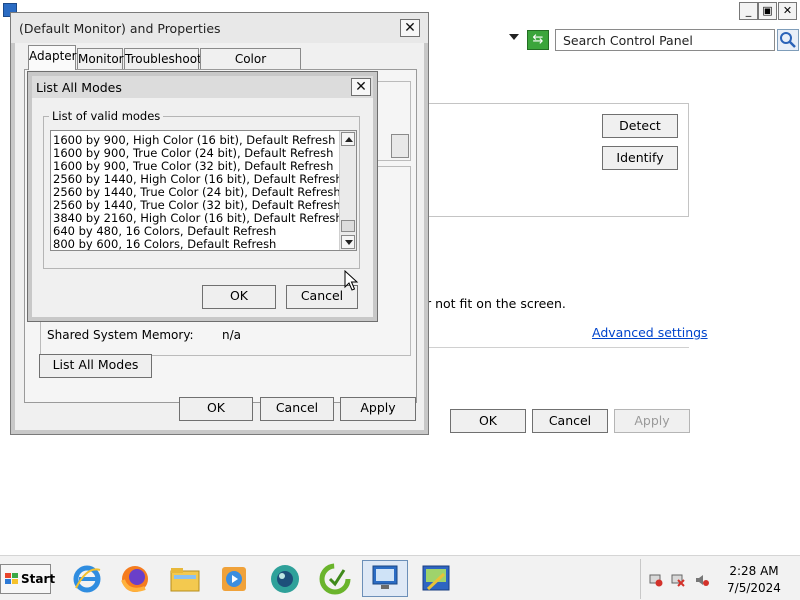 This screenshot has height=600, width=800. Describe the element at coordinates (79, 87) in the screenshot. I see `modes-title: List All Modes` at that location.